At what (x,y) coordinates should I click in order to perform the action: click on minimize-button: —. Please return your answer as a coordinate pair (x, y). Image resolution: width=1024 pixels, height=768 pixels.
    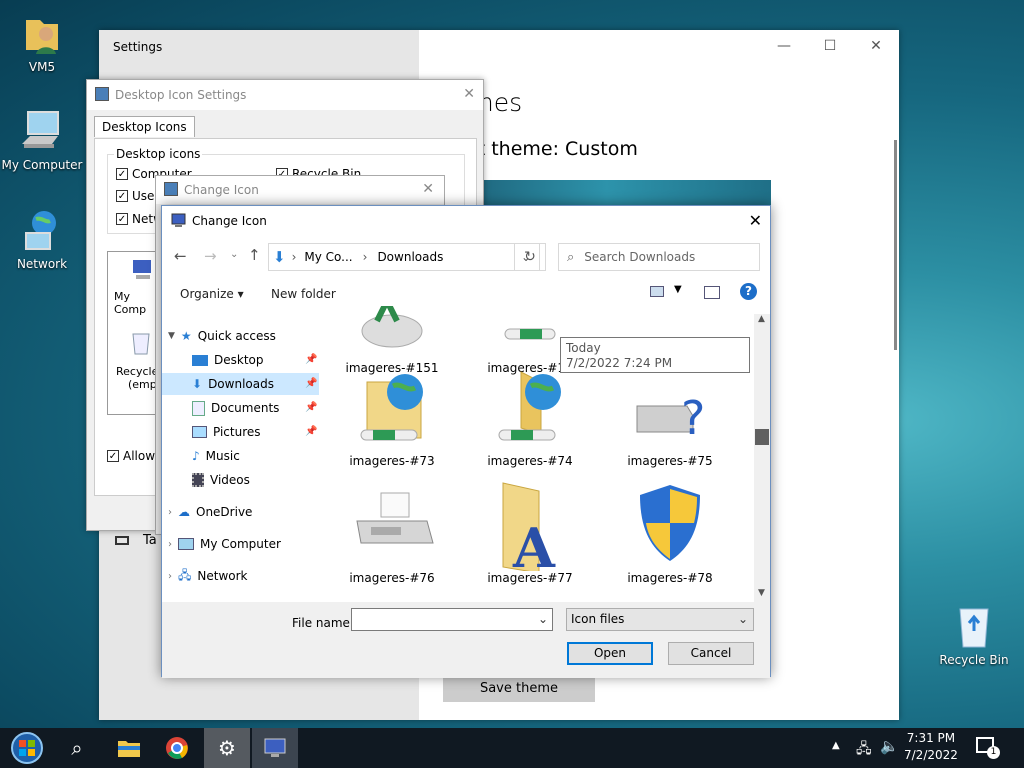
    Looking at the image, I should click on (784, 46).